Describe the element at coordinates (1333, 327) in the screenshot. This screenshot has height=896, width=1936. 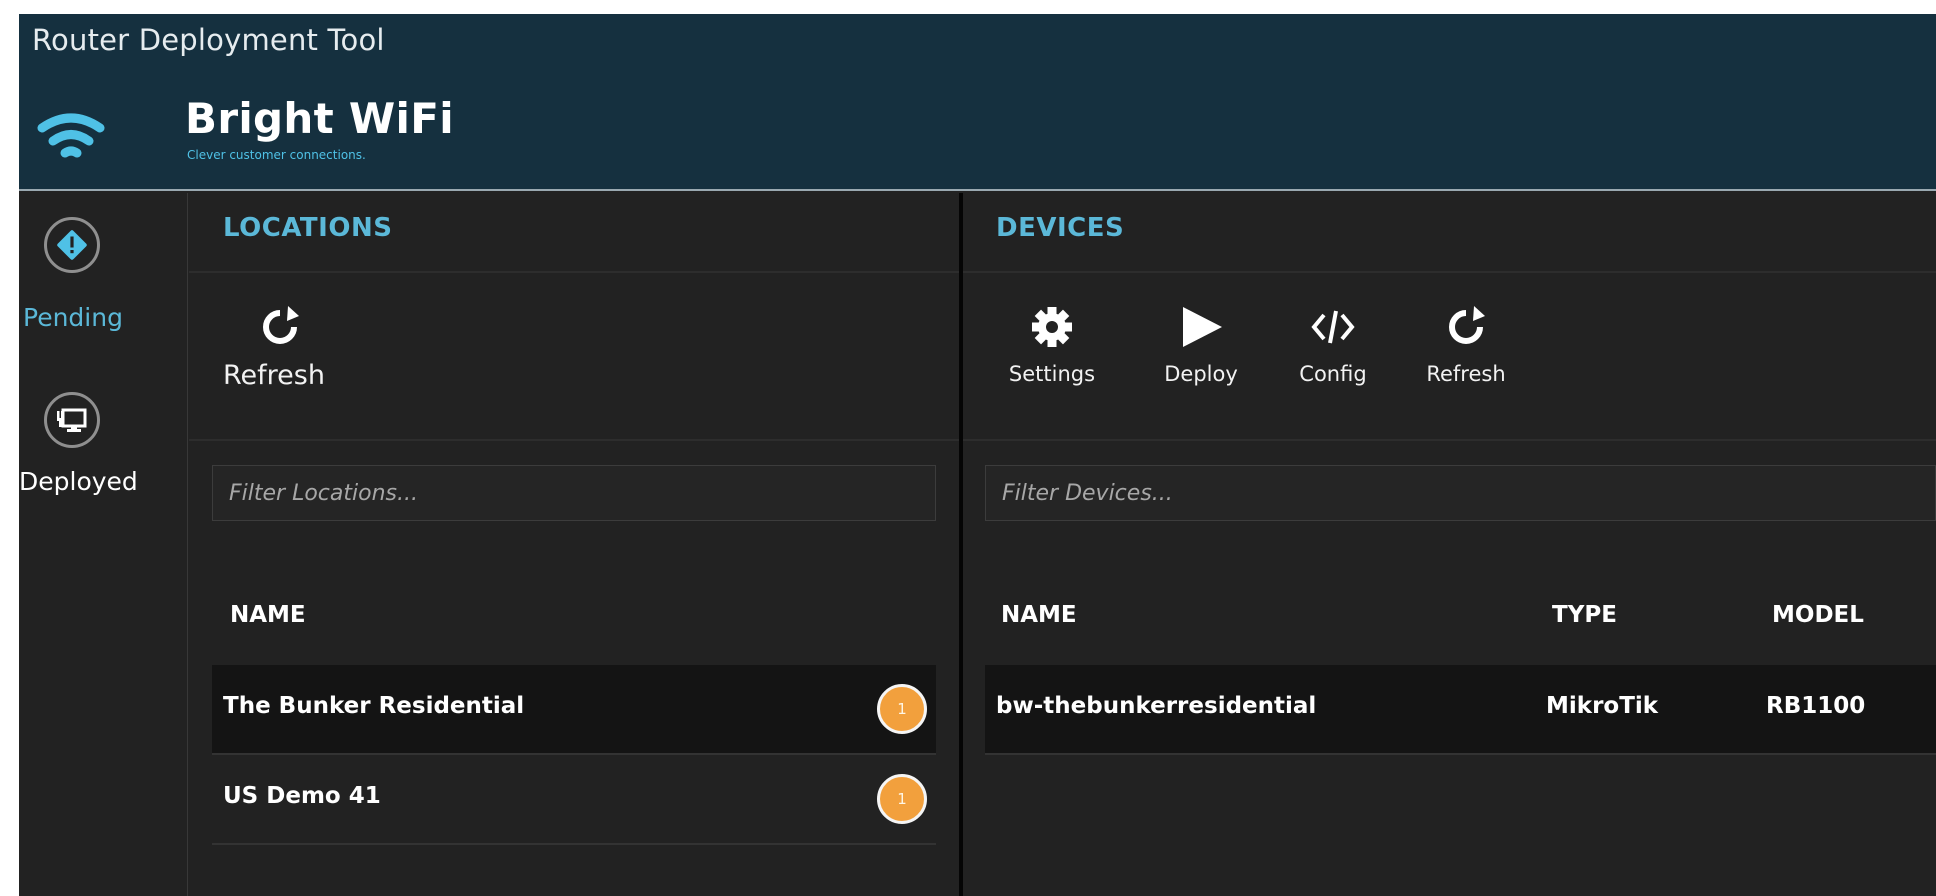
I see `code-icon` at that location.